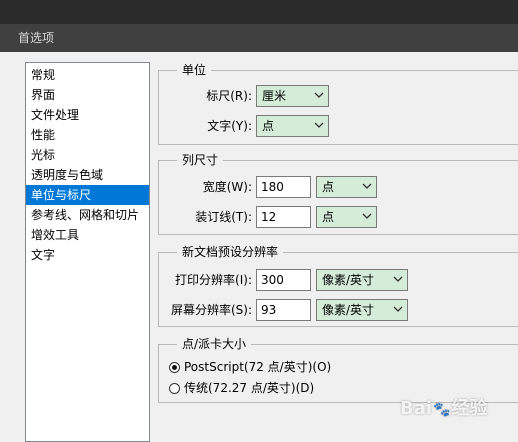 The width and height of the screenshot is (518, 442). I want to click on sidebar-item-transparency-gamut: 透明度与色域, so click(87, 175).